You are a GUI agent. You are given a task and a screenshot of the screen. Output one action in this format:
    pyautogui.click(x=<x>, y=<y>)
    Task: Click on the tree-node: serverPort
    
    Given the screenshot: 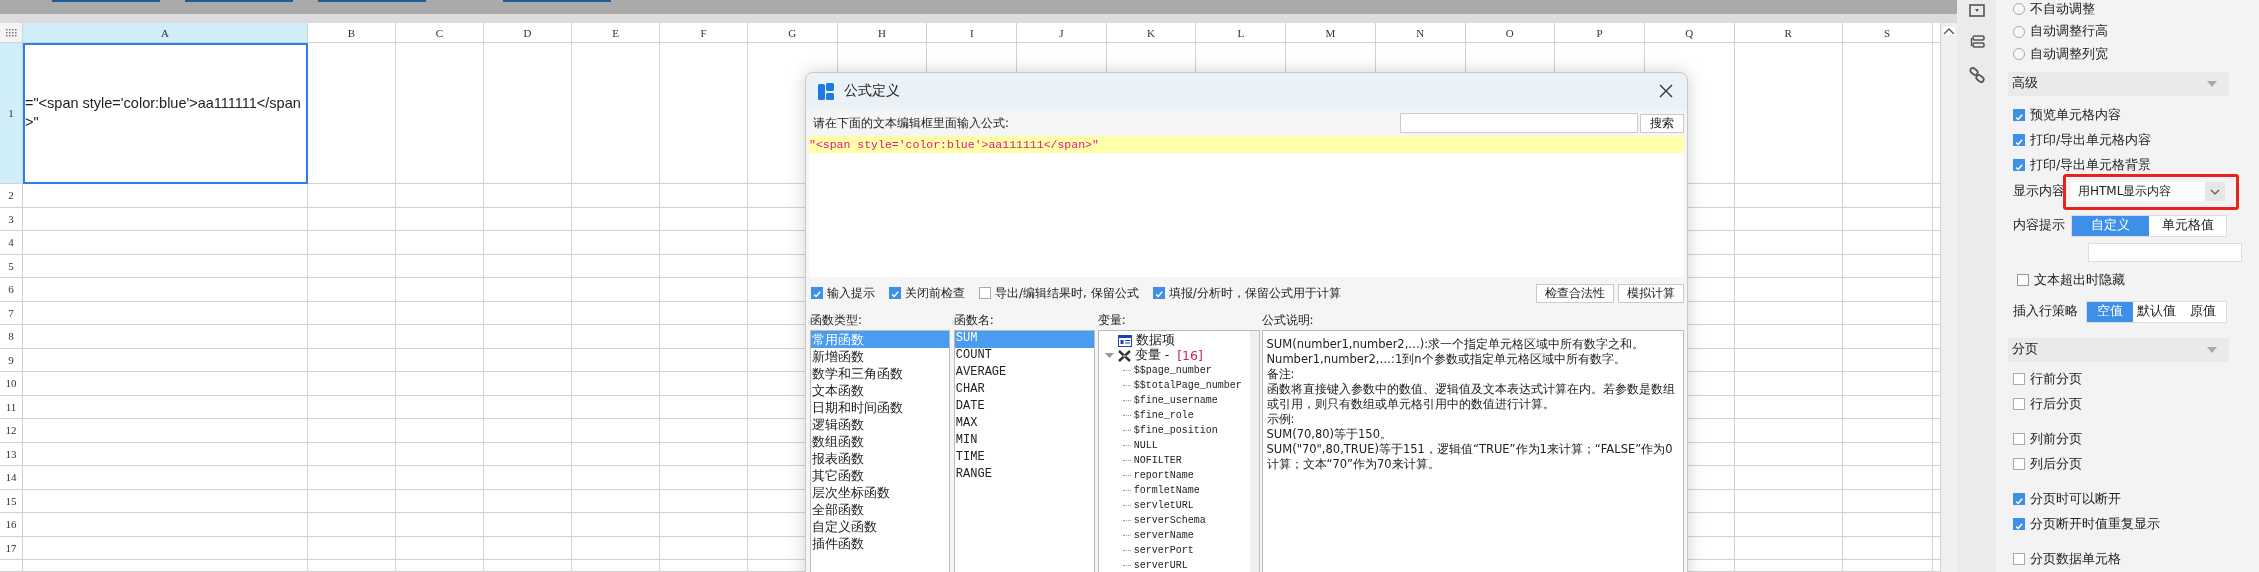 What is the action you would take?
    pyautogui.click(x=1163, y=550)
    